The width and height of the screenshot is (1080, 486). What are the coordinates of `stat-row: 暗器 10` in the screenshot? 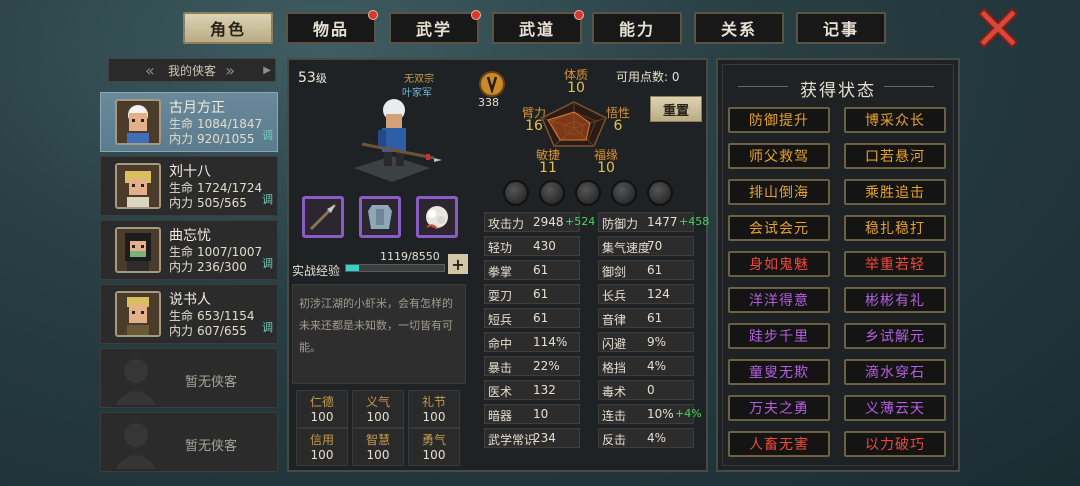 It's located at (532, 414).